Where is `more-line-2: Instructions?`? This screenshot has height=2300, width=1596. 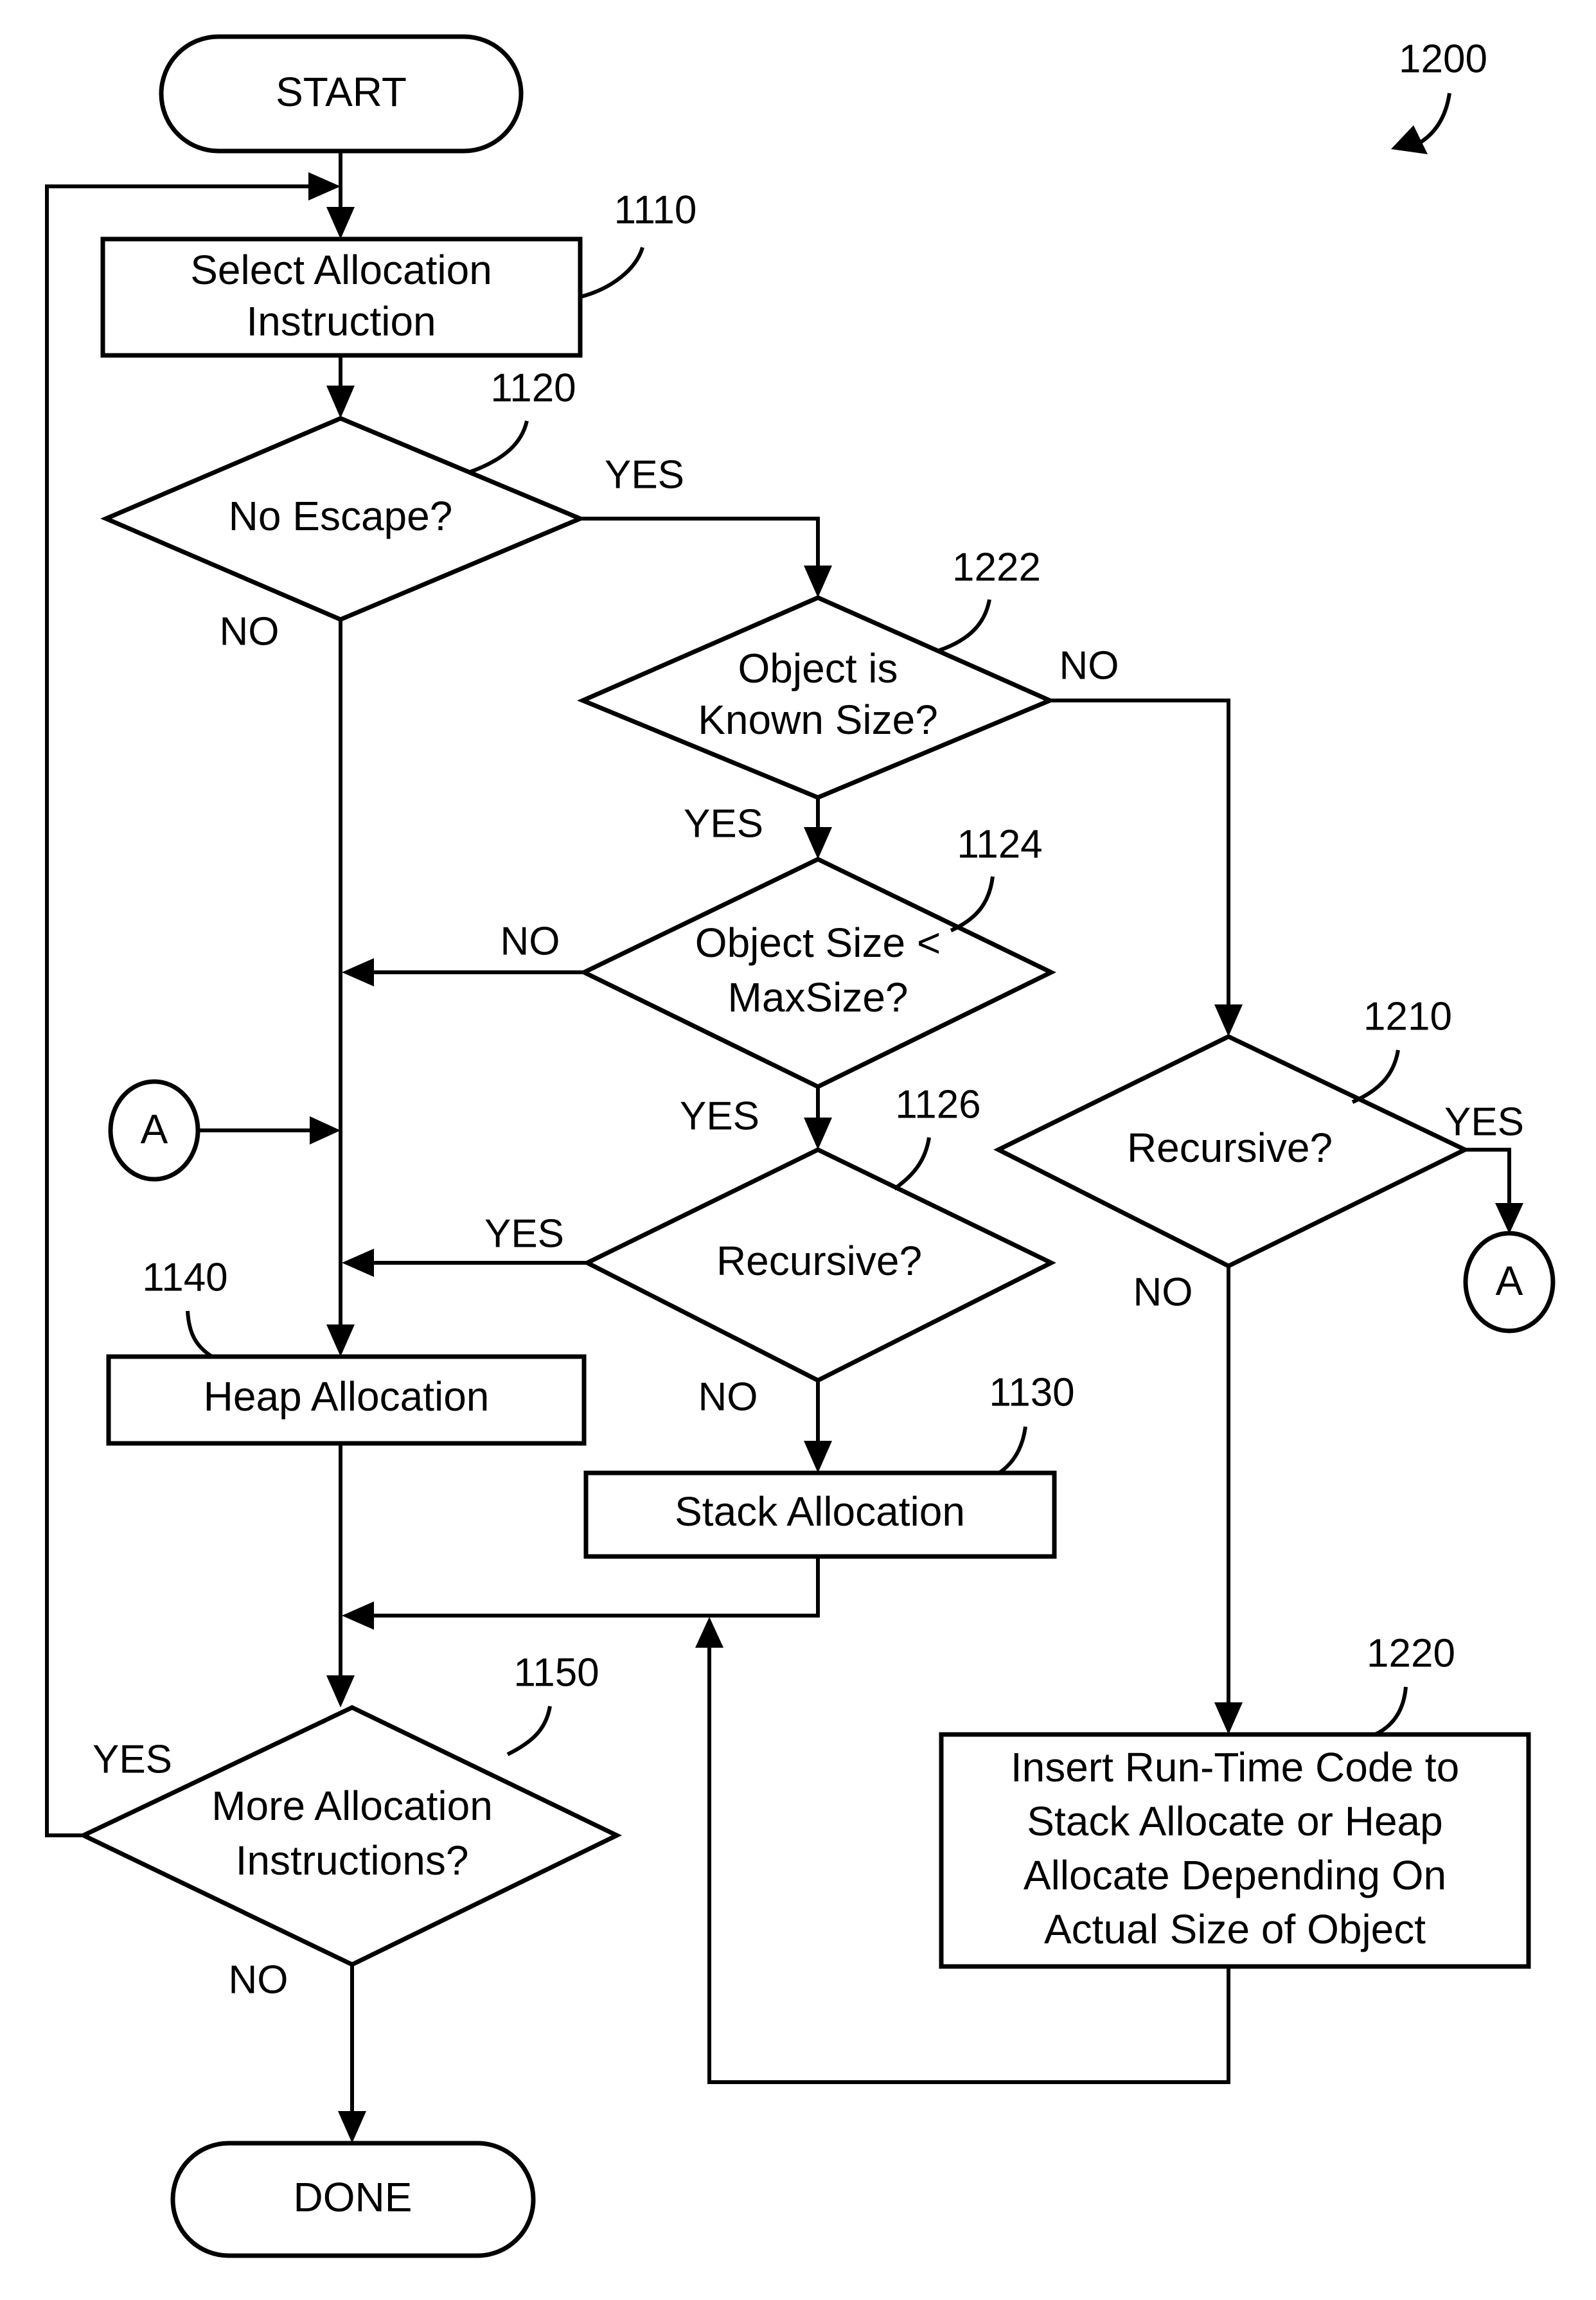
more-line-2: Instructions? is located at coordinates (353, 1860).